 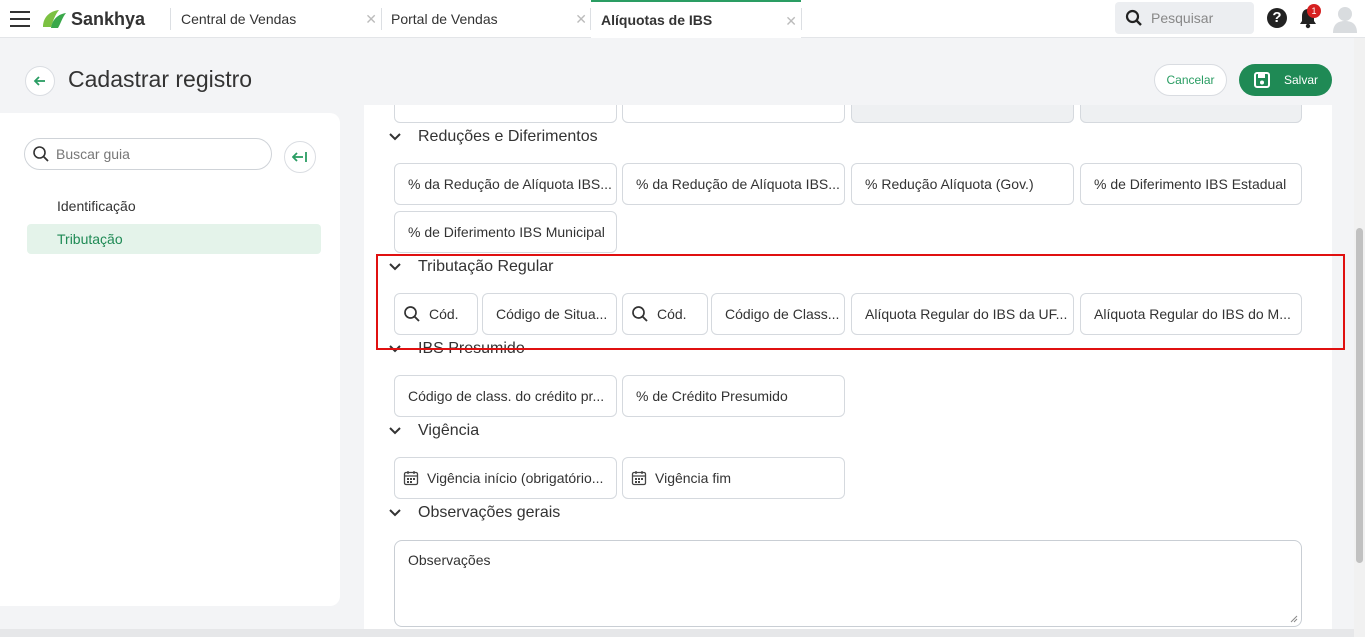 I want to click on tab-portal-de-vendas: Portal de Vendas ✕, so click(x=486, y=19).